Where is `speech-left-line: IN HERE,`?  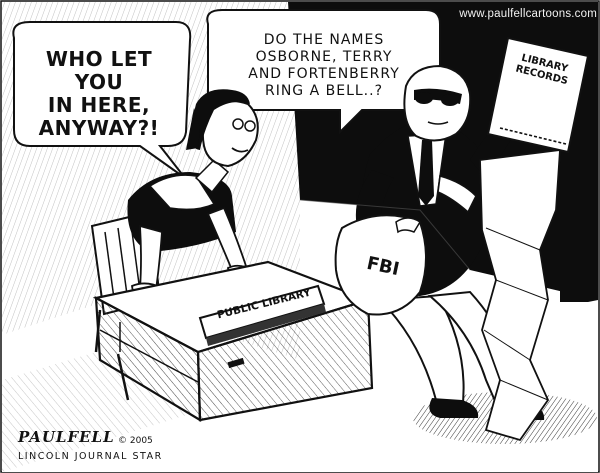
speech-left-line: IN HERE, is located at coordinates (99, 105).